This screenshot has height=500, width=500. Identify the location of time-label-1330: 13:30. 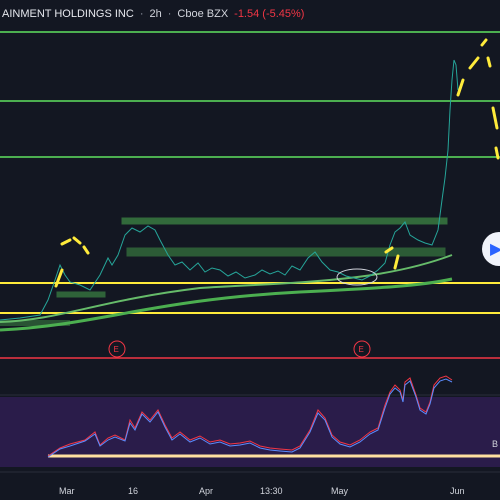
(271, 491).